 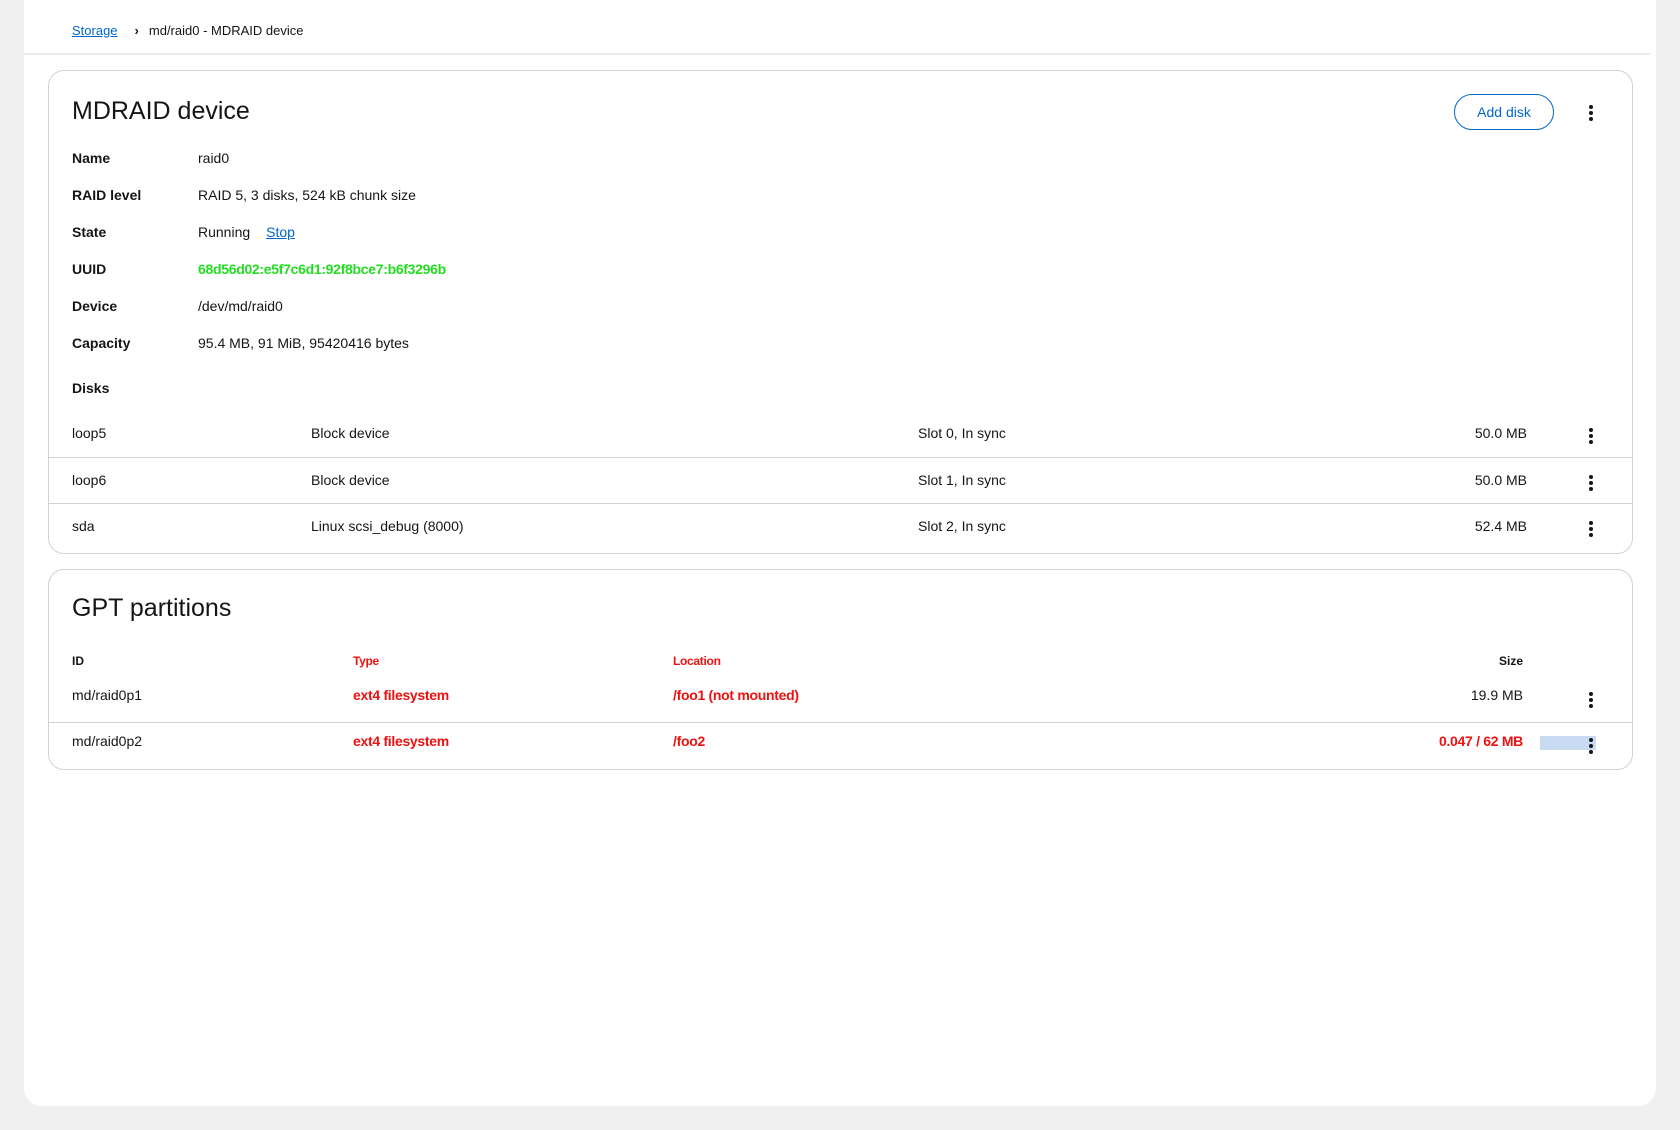 I want to click on card-title: MDRAID device, so click(x=161, y=111).